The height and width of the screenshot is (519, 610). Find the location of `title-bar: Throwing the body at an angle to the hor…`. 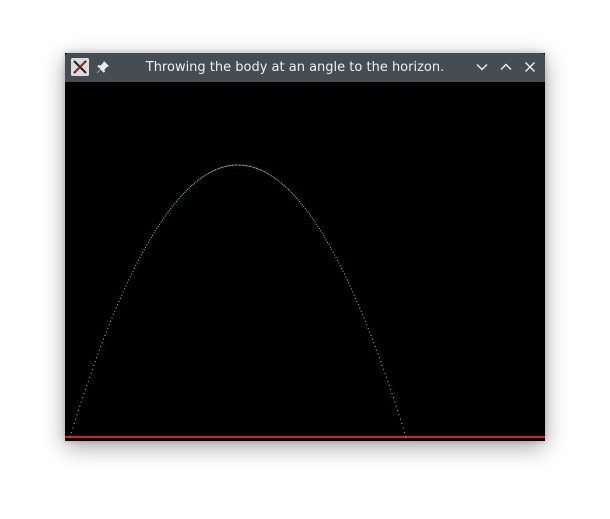

title-bar: Throwing the body at an angle to the hor… is located at coordinates (305, 67).